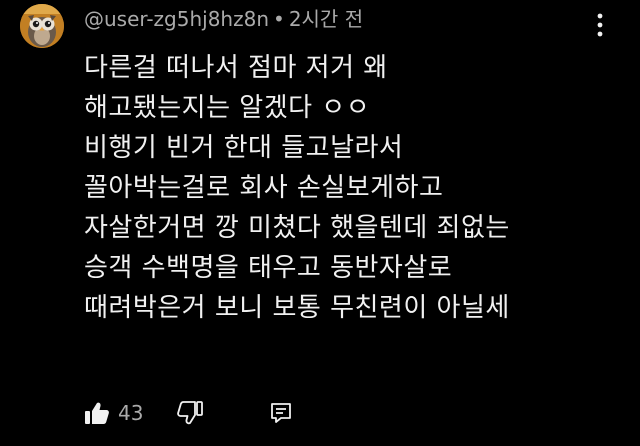 This screenshot has width=640, height=446. Describe the element at coordinates (176, 19) in the screenshot. I see `author-name: @user-zg5hj8hz8n` at that location.